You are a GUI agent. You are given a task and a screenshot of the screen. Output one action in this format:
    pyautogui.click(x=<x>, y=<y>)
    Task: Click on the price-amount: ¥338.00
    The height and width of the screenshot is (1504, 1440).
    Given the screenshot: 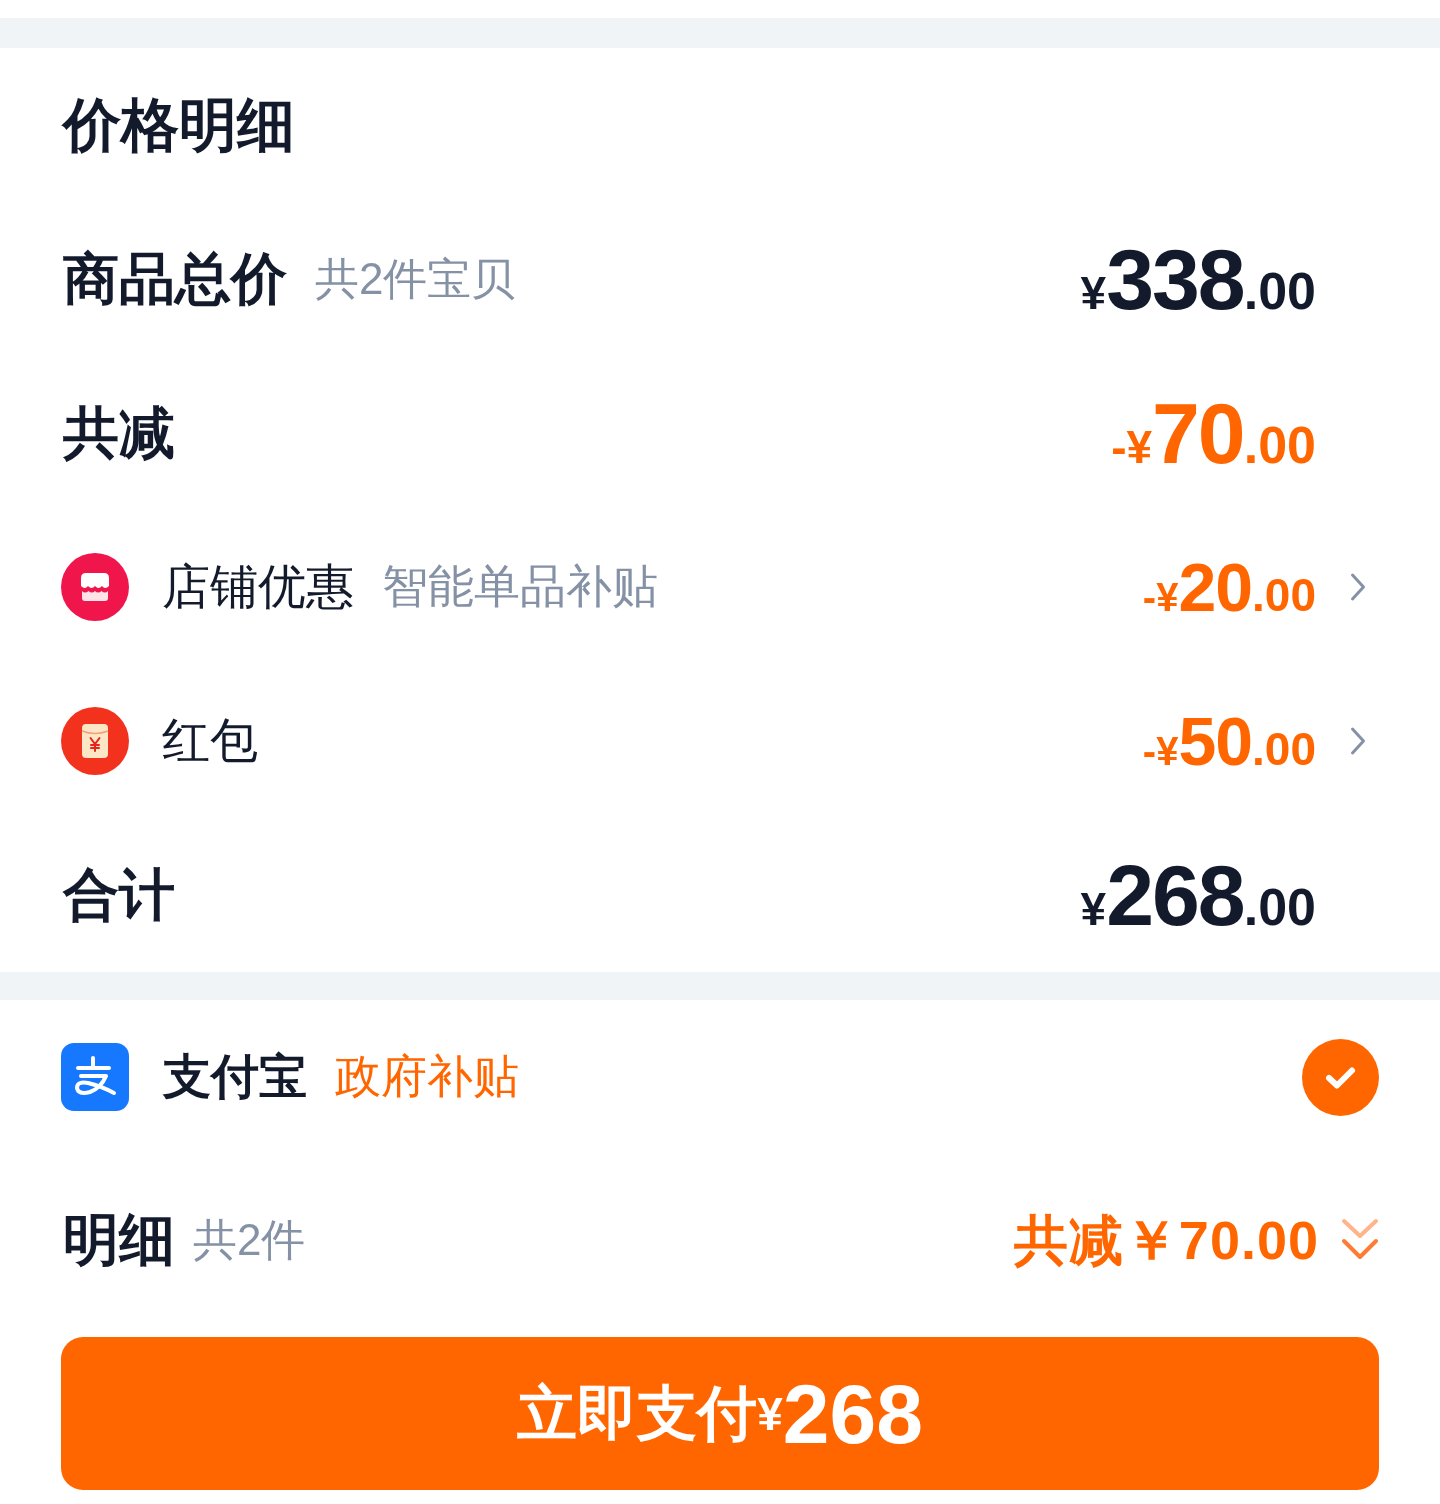 What is the action you would take?
    pyautogui.click(x=1198, y=279)
    